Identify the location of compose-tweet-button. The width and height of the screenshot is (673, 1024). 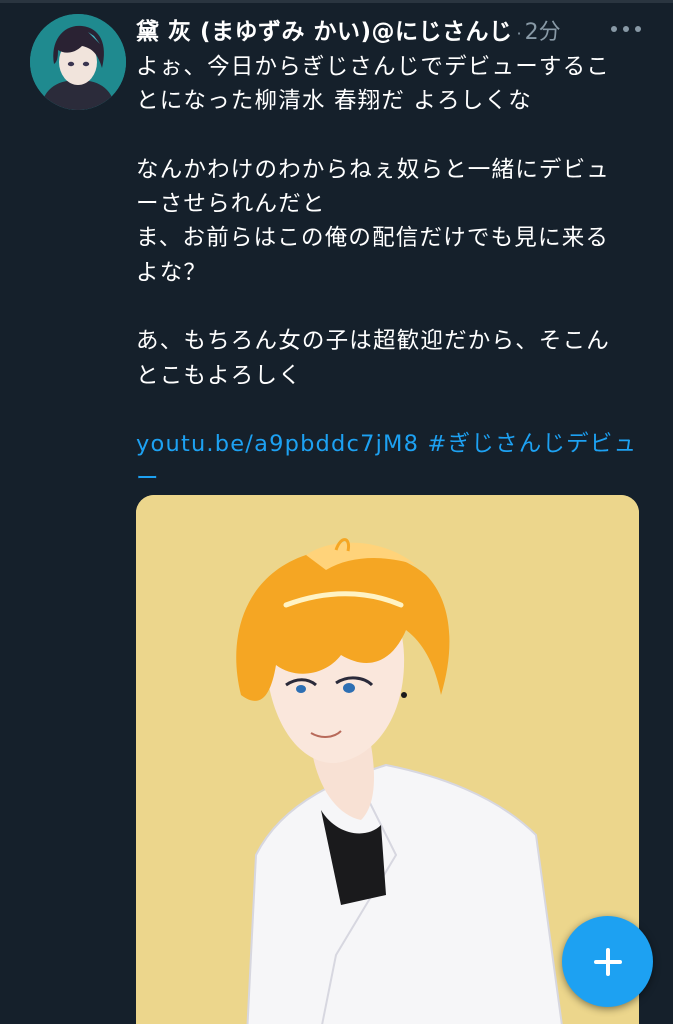
(607, 961).